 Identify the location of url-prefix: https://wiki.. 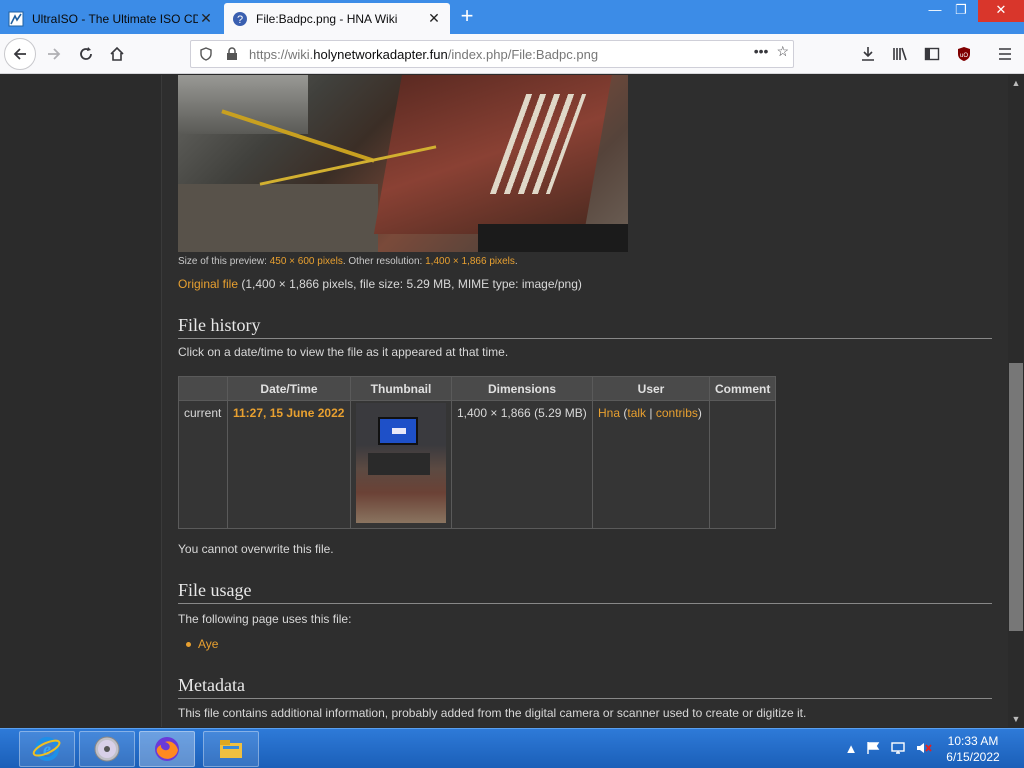
(281, 54).